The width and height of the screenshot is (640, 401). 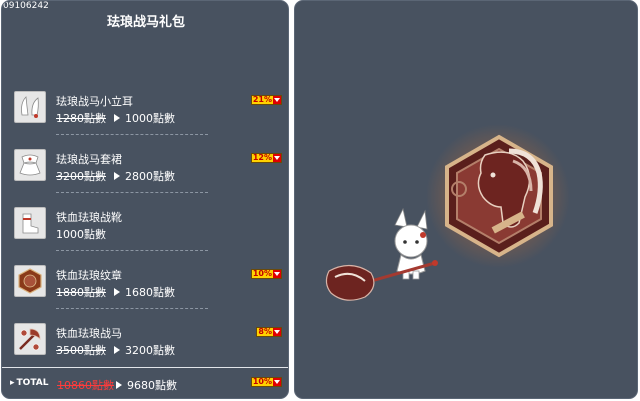 I want to click on discount-badge: 8%, so click(x=269, y=332).